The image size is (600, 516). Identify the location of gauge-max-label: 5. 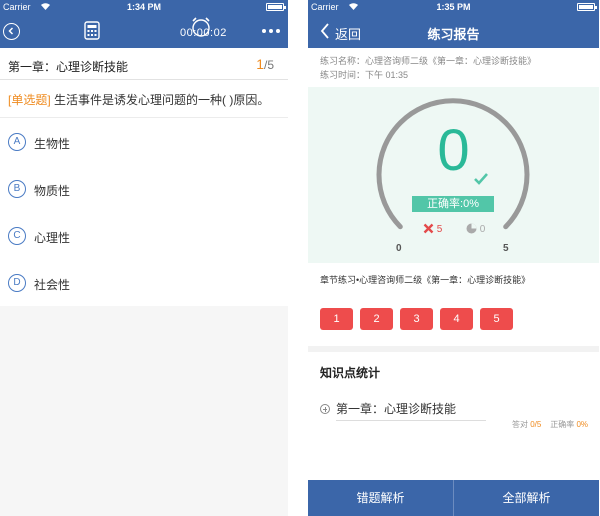
(506, 248).